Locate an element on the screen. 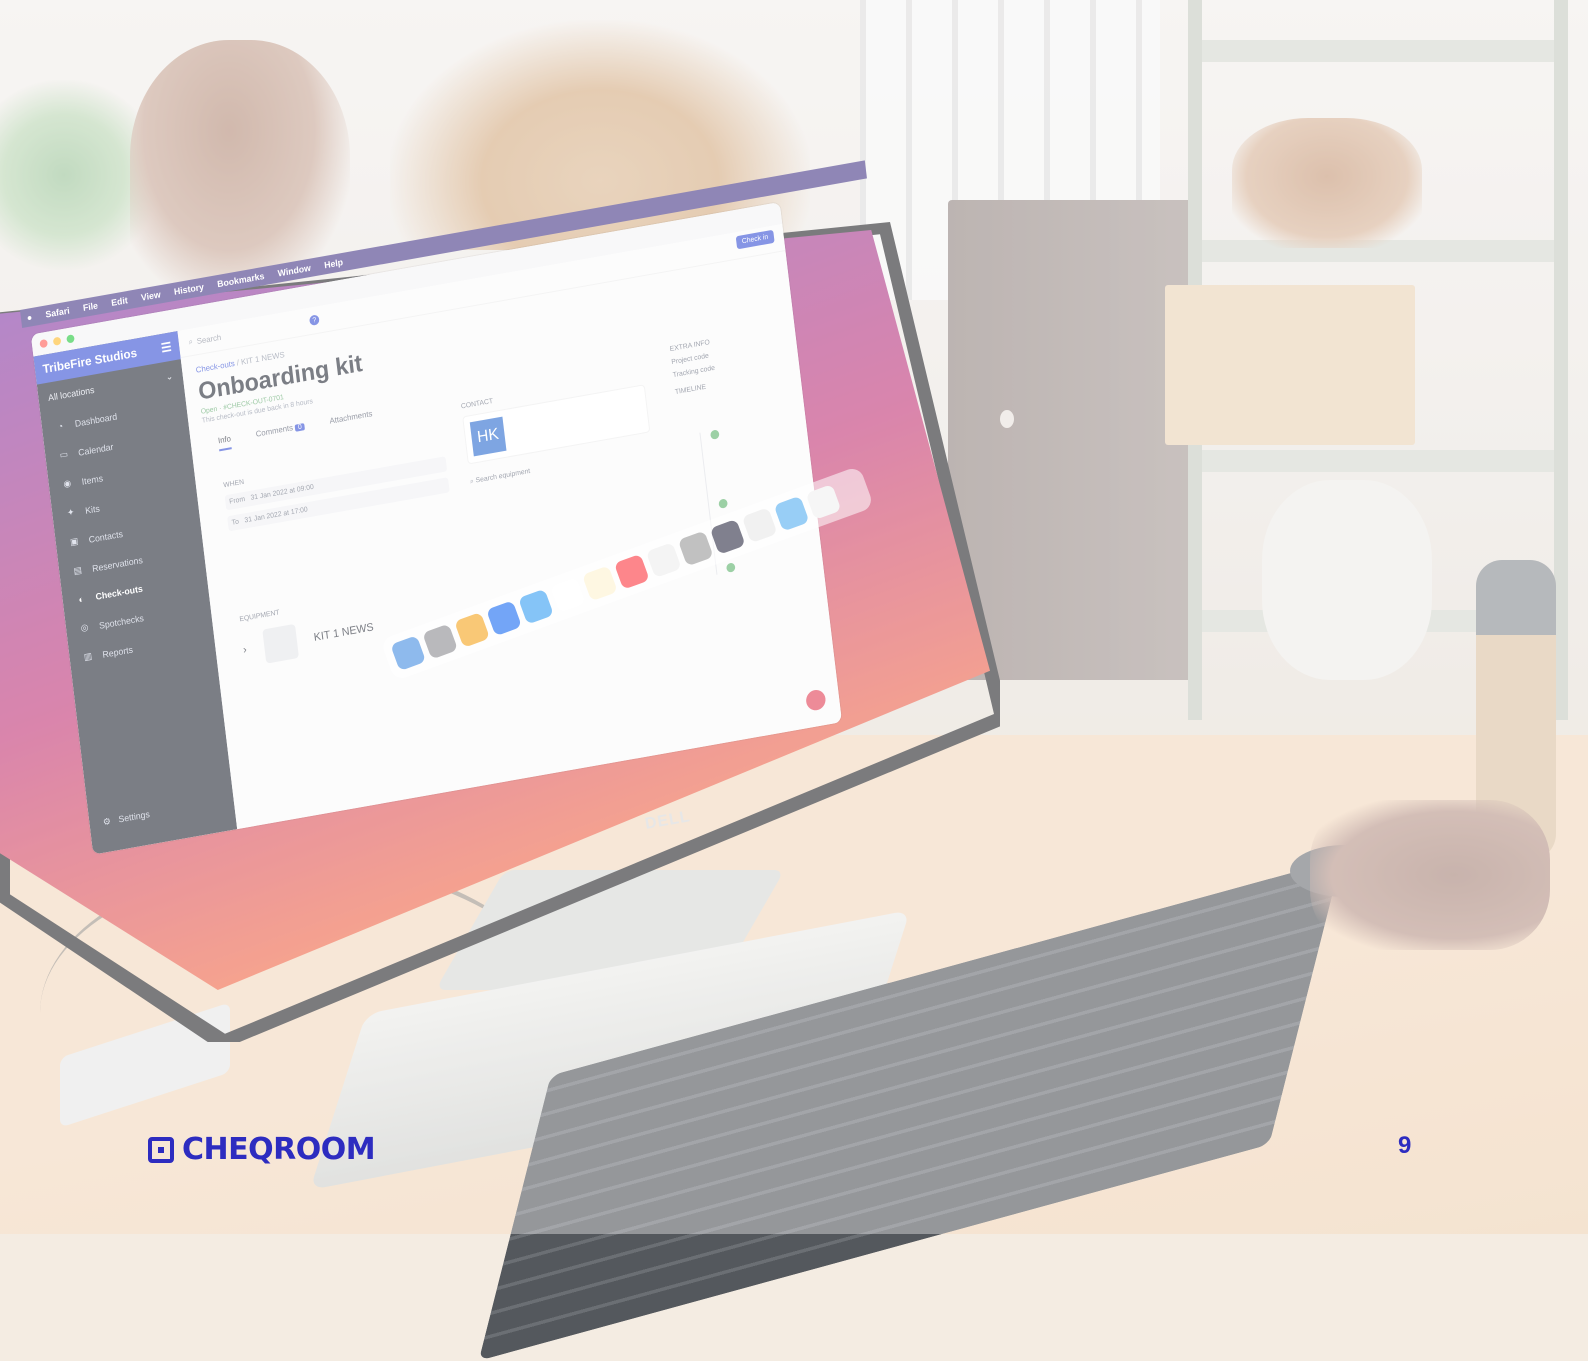  logo-text: CHEQROOM is located at coordinates (279, 1149).